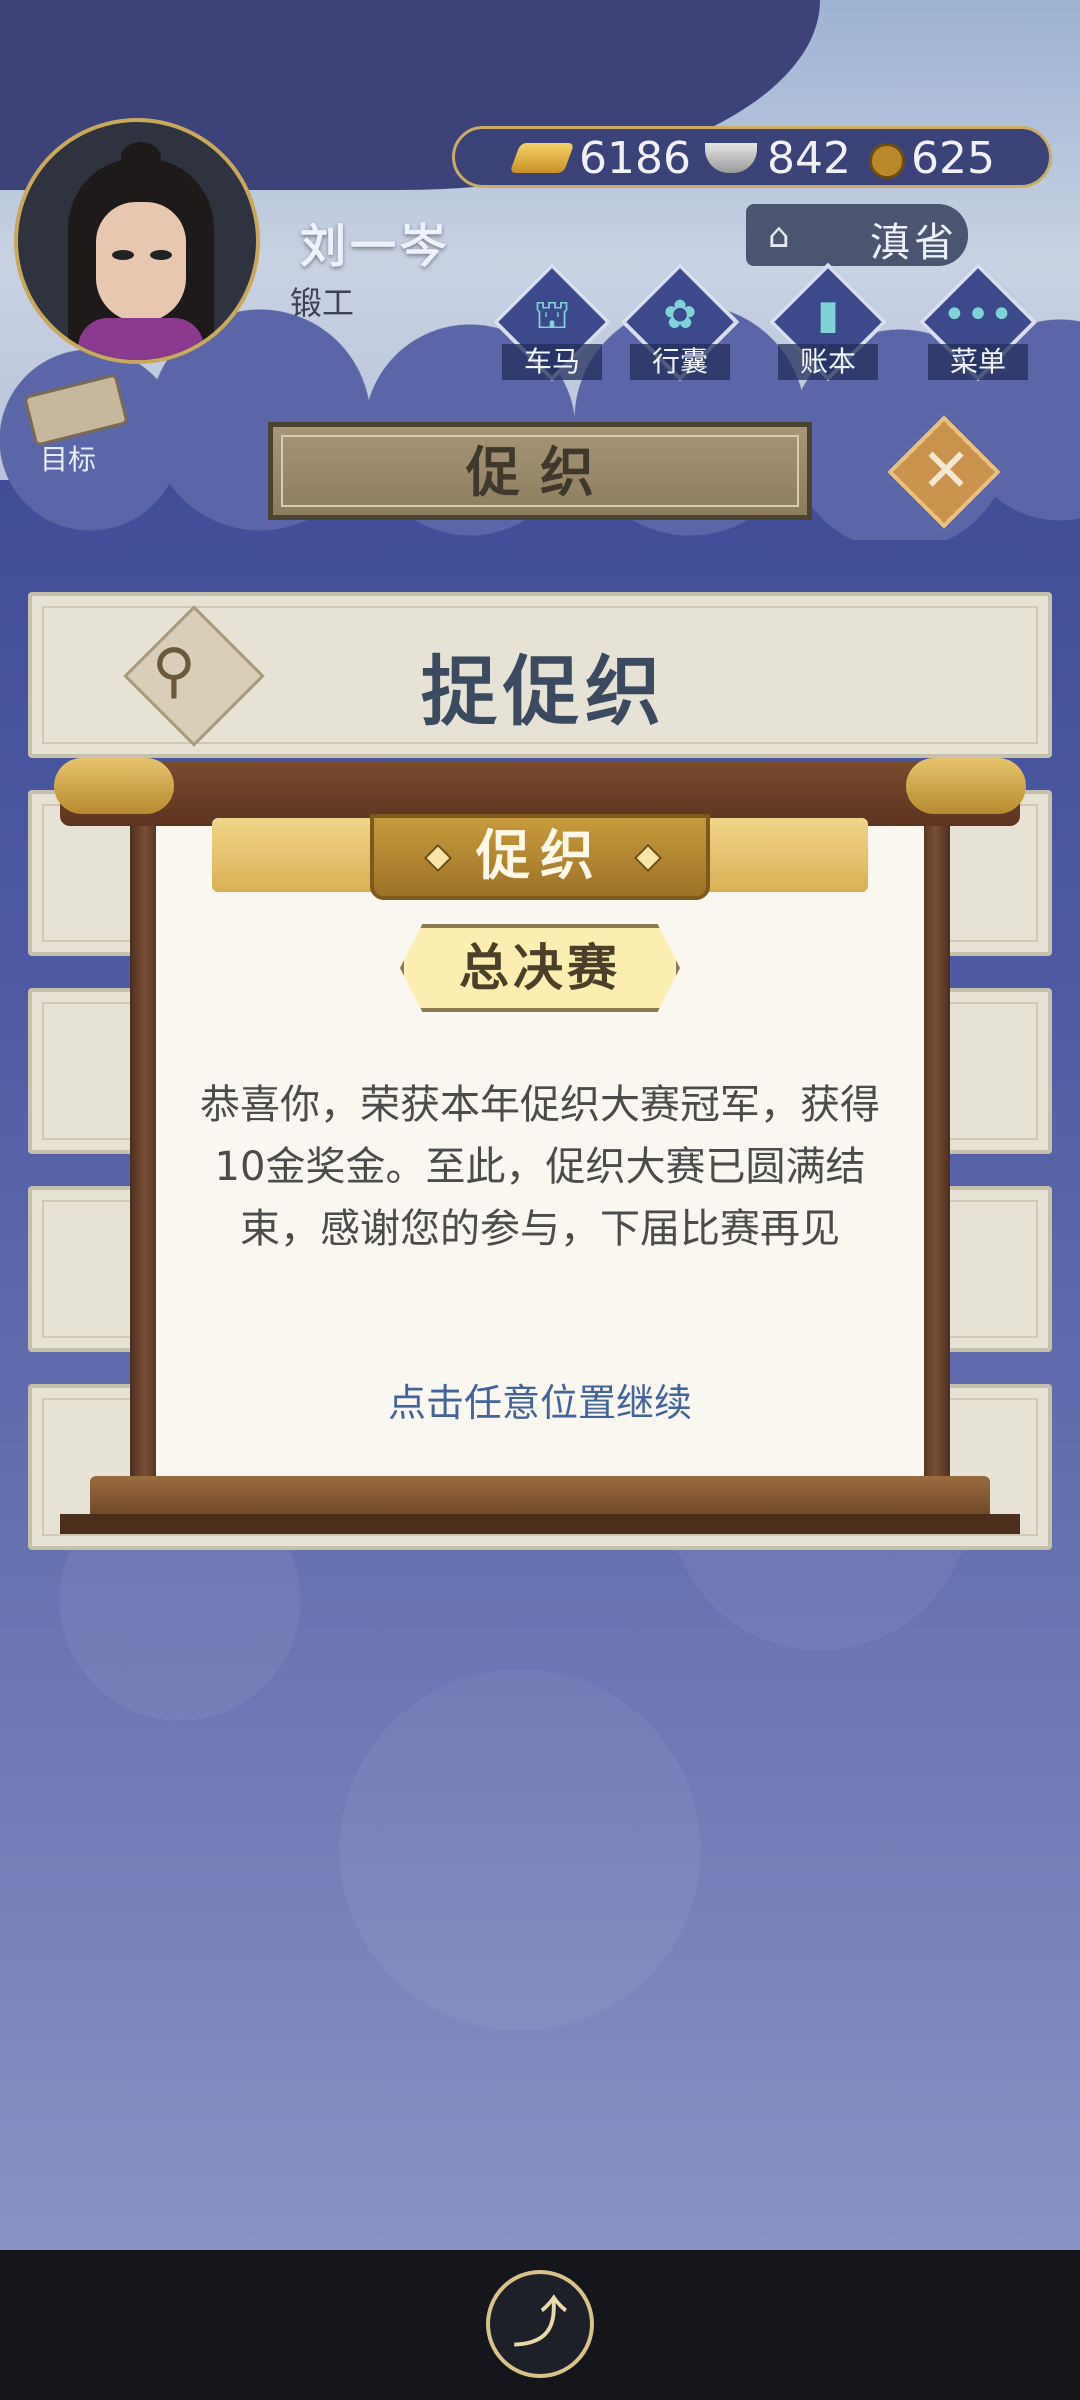  I want to click on player-avatar, so click(137, 241).